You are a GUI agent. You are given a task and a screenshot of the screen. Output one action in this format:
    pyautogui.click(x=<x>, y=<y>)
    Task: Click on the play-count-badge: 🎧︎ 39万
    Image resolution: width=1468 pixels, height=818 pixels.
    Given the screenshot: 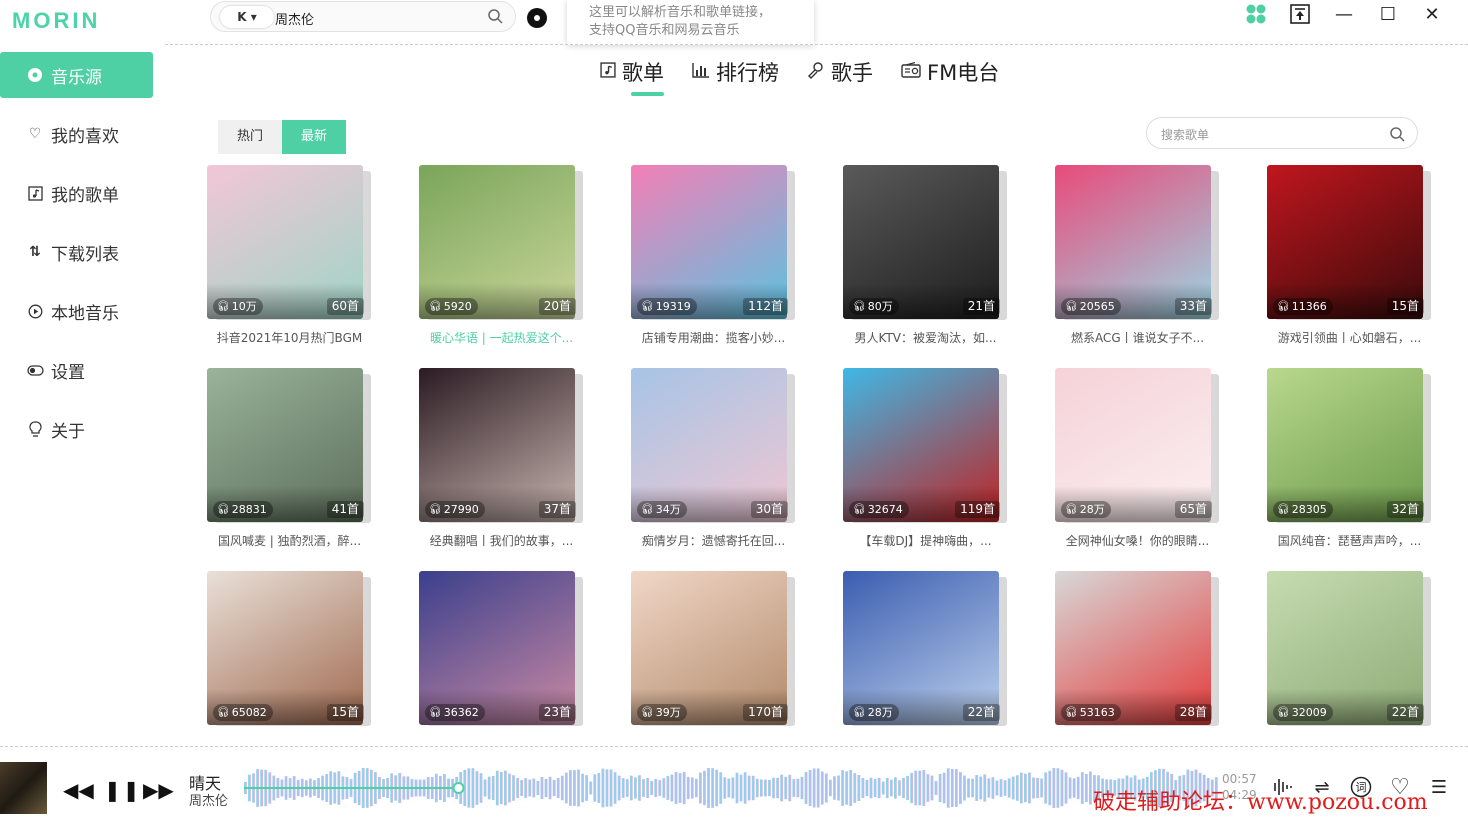 What is the action you would take?
    pyautogui.click(x=662, y=712)
    